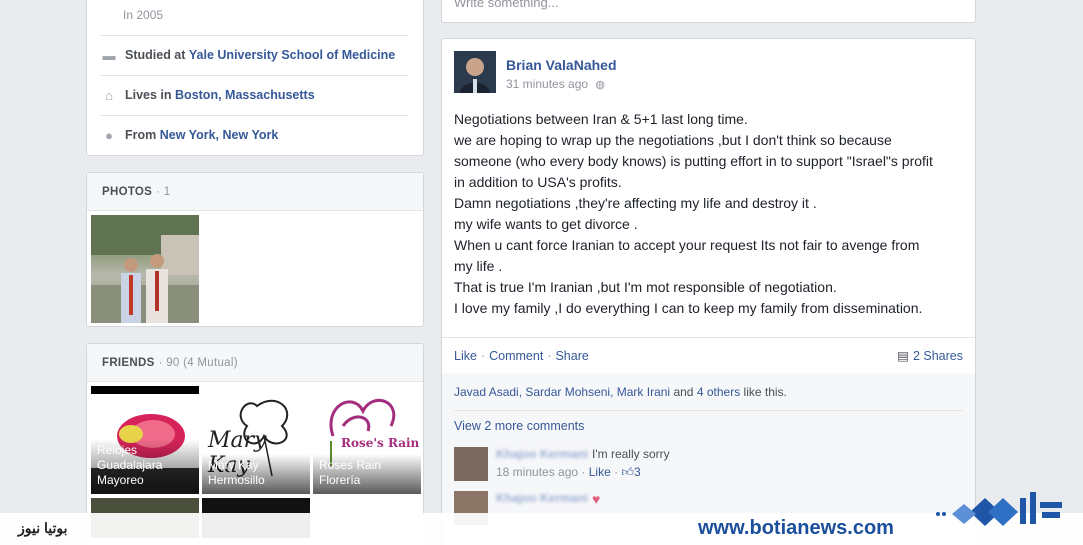  Describe the element at coordinates (245, 95) in the screenshot. I see `city-link: Boston, Massachusetts` at that location.